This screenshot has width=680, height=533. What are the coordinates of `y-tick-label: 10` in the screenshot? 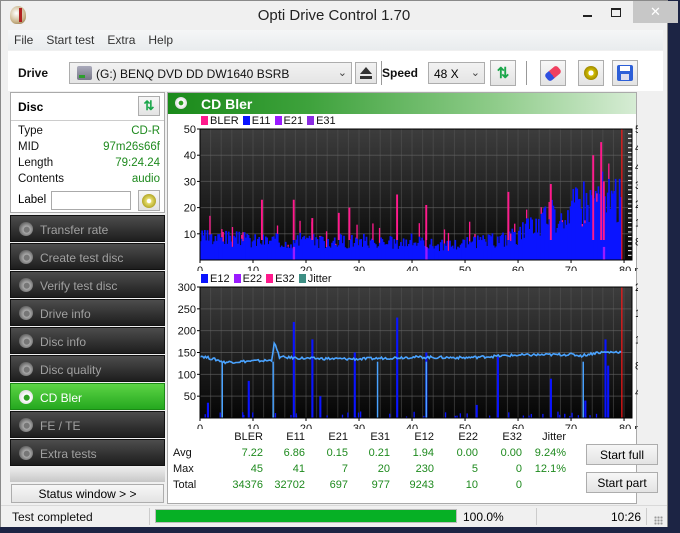 It's located at (190, 235).